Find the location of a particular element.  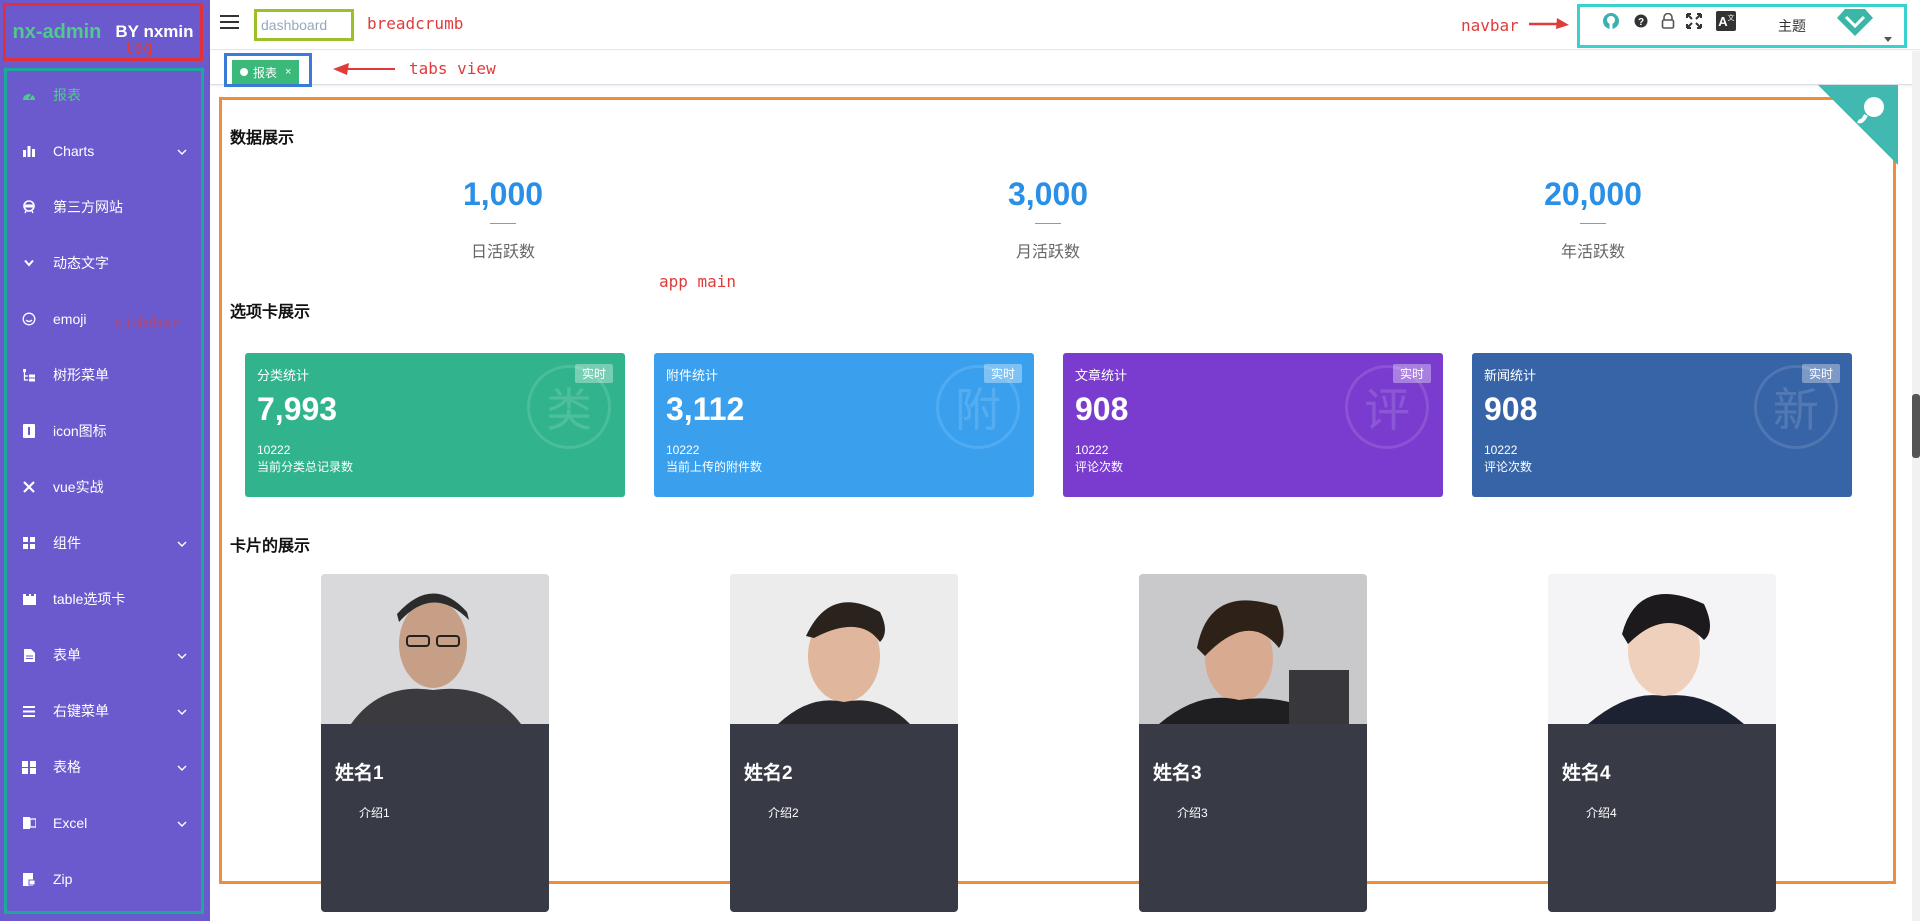

sidebar-item-label: 第三方网站 is located at coordinates (88, 207).